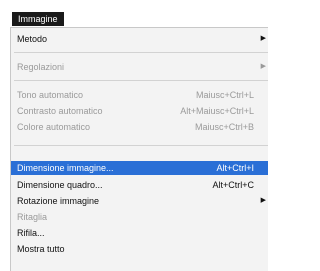  I want to click on menu-item-mostra-tutto: Mostra tutto, so click(139, 249).